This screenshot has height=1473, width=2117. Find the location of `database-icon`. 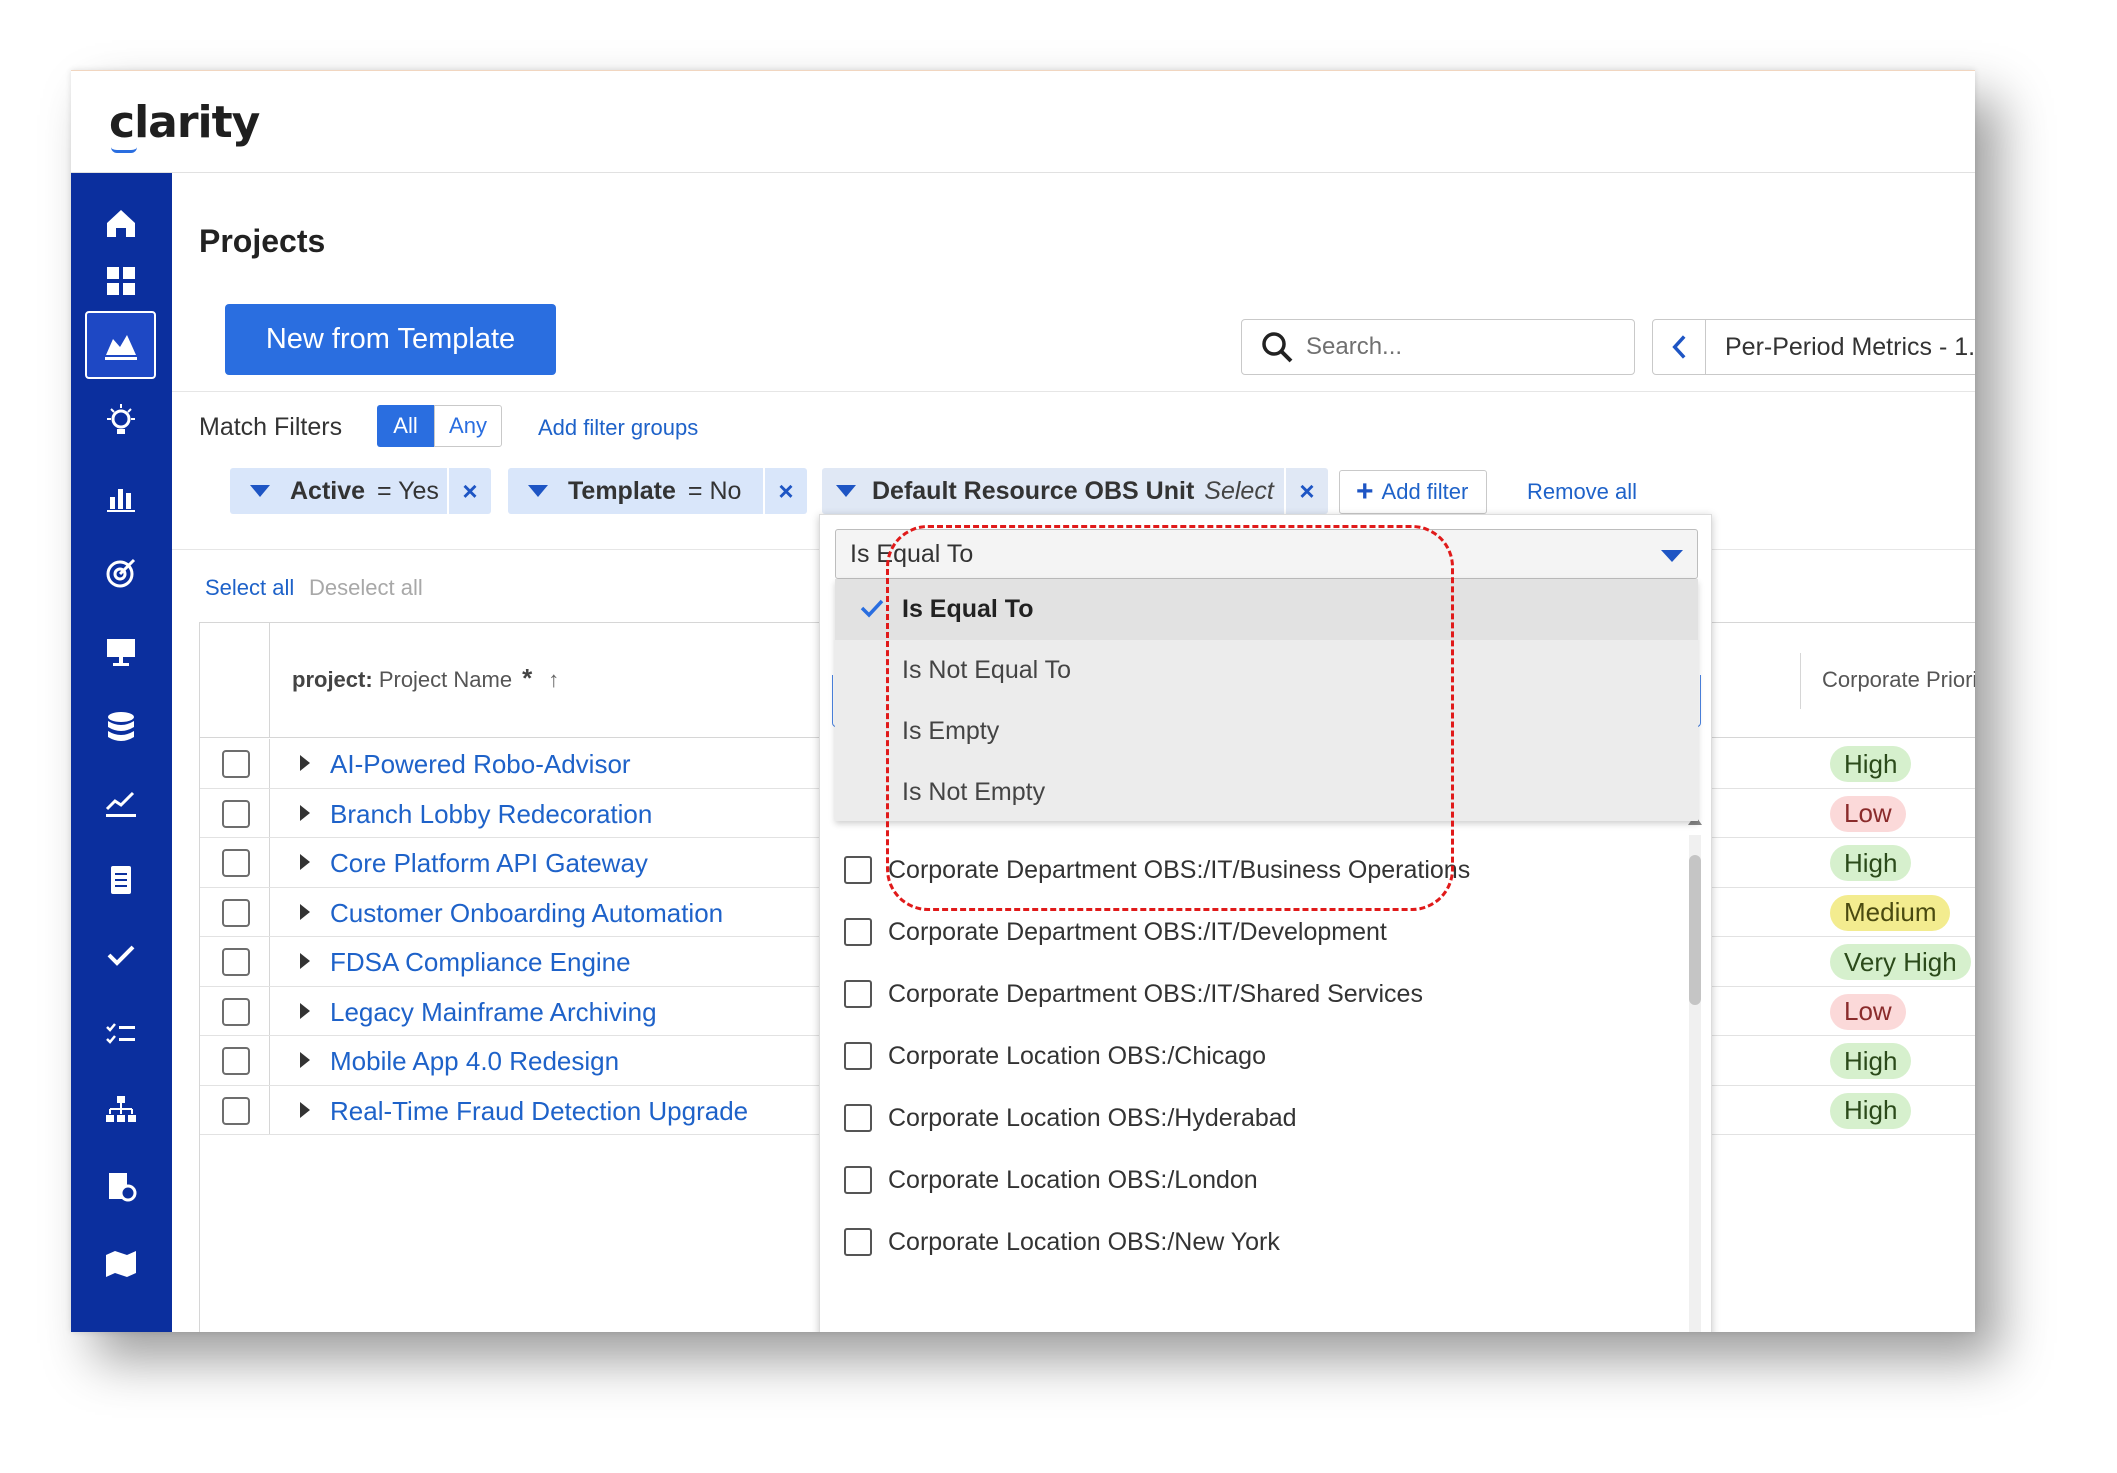

database-icon is located at coordinates (120, 727).